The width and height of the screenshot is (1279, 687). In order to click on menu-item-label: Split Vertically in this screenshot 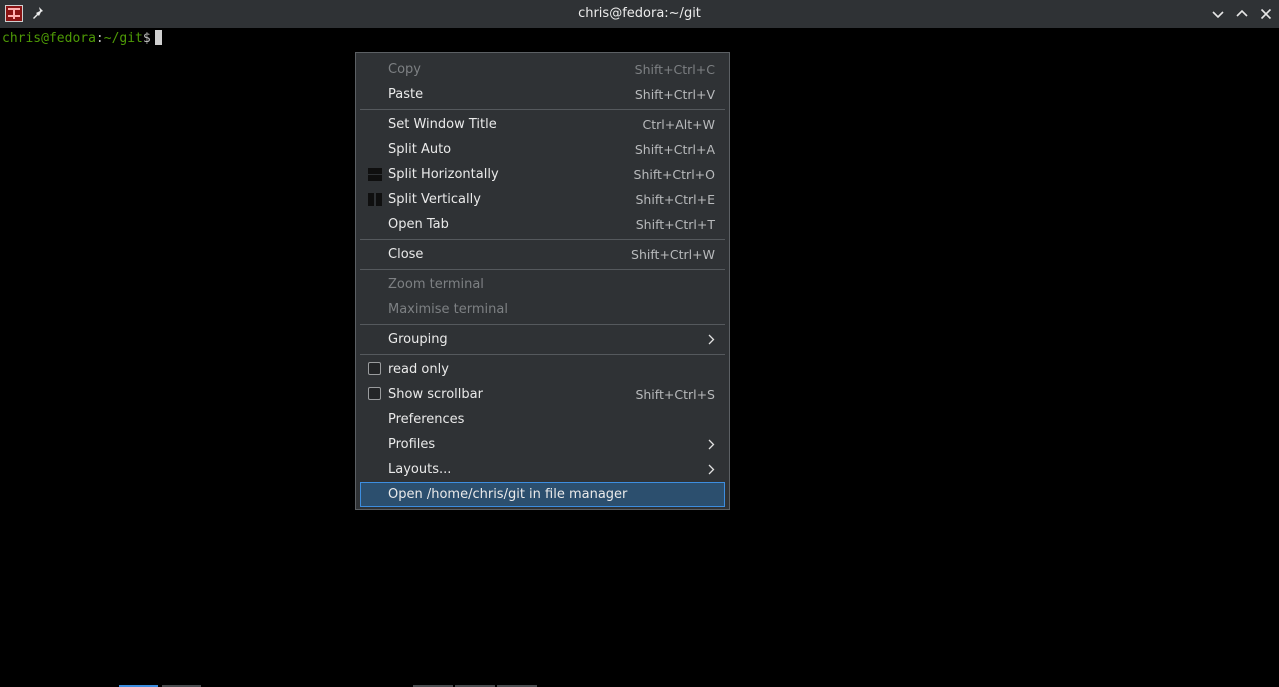, I will do `click(434, 199)`.